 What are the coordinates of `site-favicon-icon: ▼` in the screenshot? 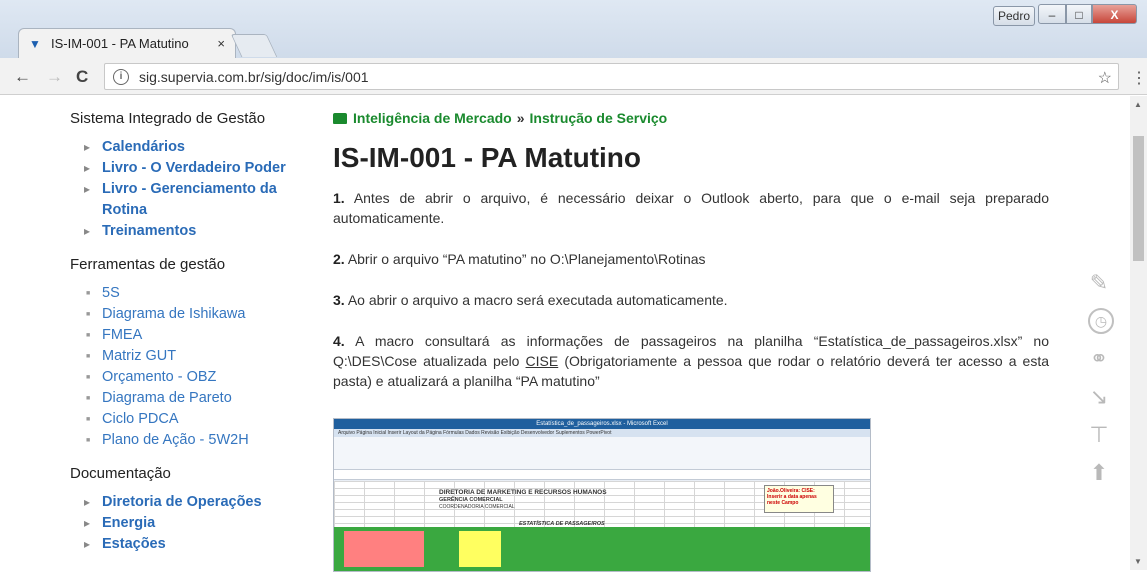 It's located at (35, 43).